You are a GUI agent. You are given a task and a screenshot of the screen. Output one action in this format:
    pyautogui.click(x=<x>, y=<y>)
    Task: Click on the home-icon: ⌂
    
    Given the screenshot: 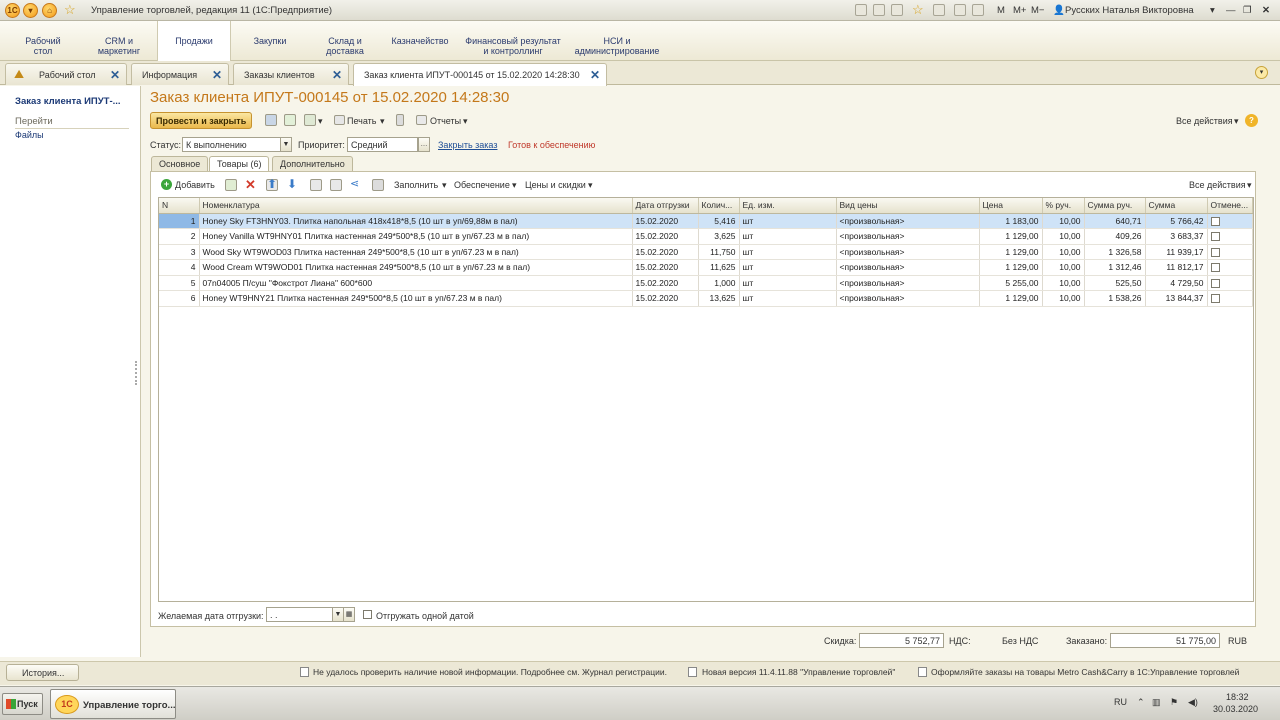 What is the action you would take?
    pyautogui.click(x=49, y=10)
    